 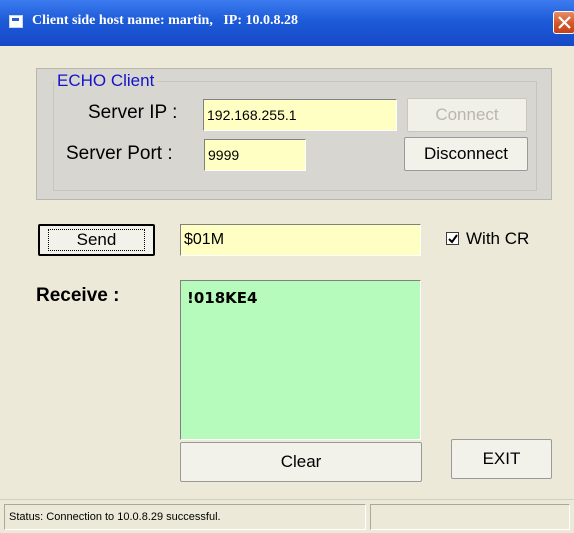 I want to click on clear-button: Clear, so click(x=301, y=462).